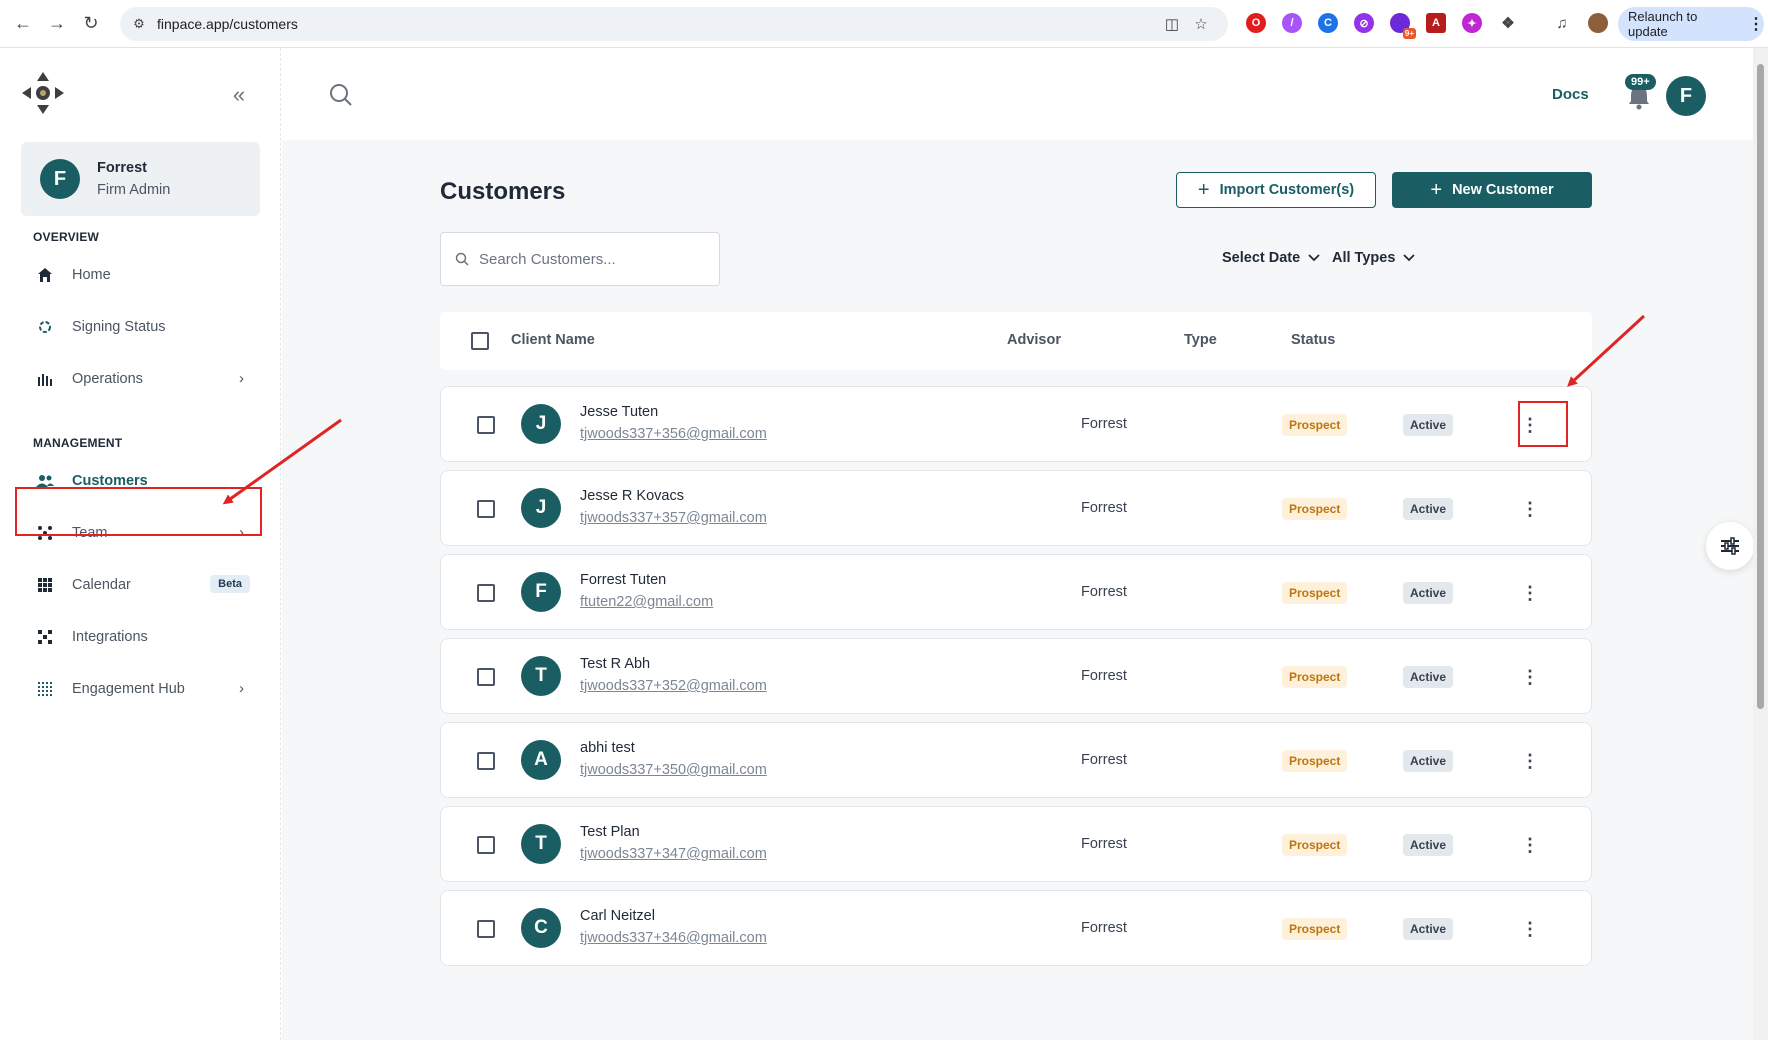 The width and height of the screenshot is (1768, 1040). Describe the element at coordinates (673, 518) in the screenshot. I see `customer-email-link: tjwoods337+357@gmail.com` at that location.